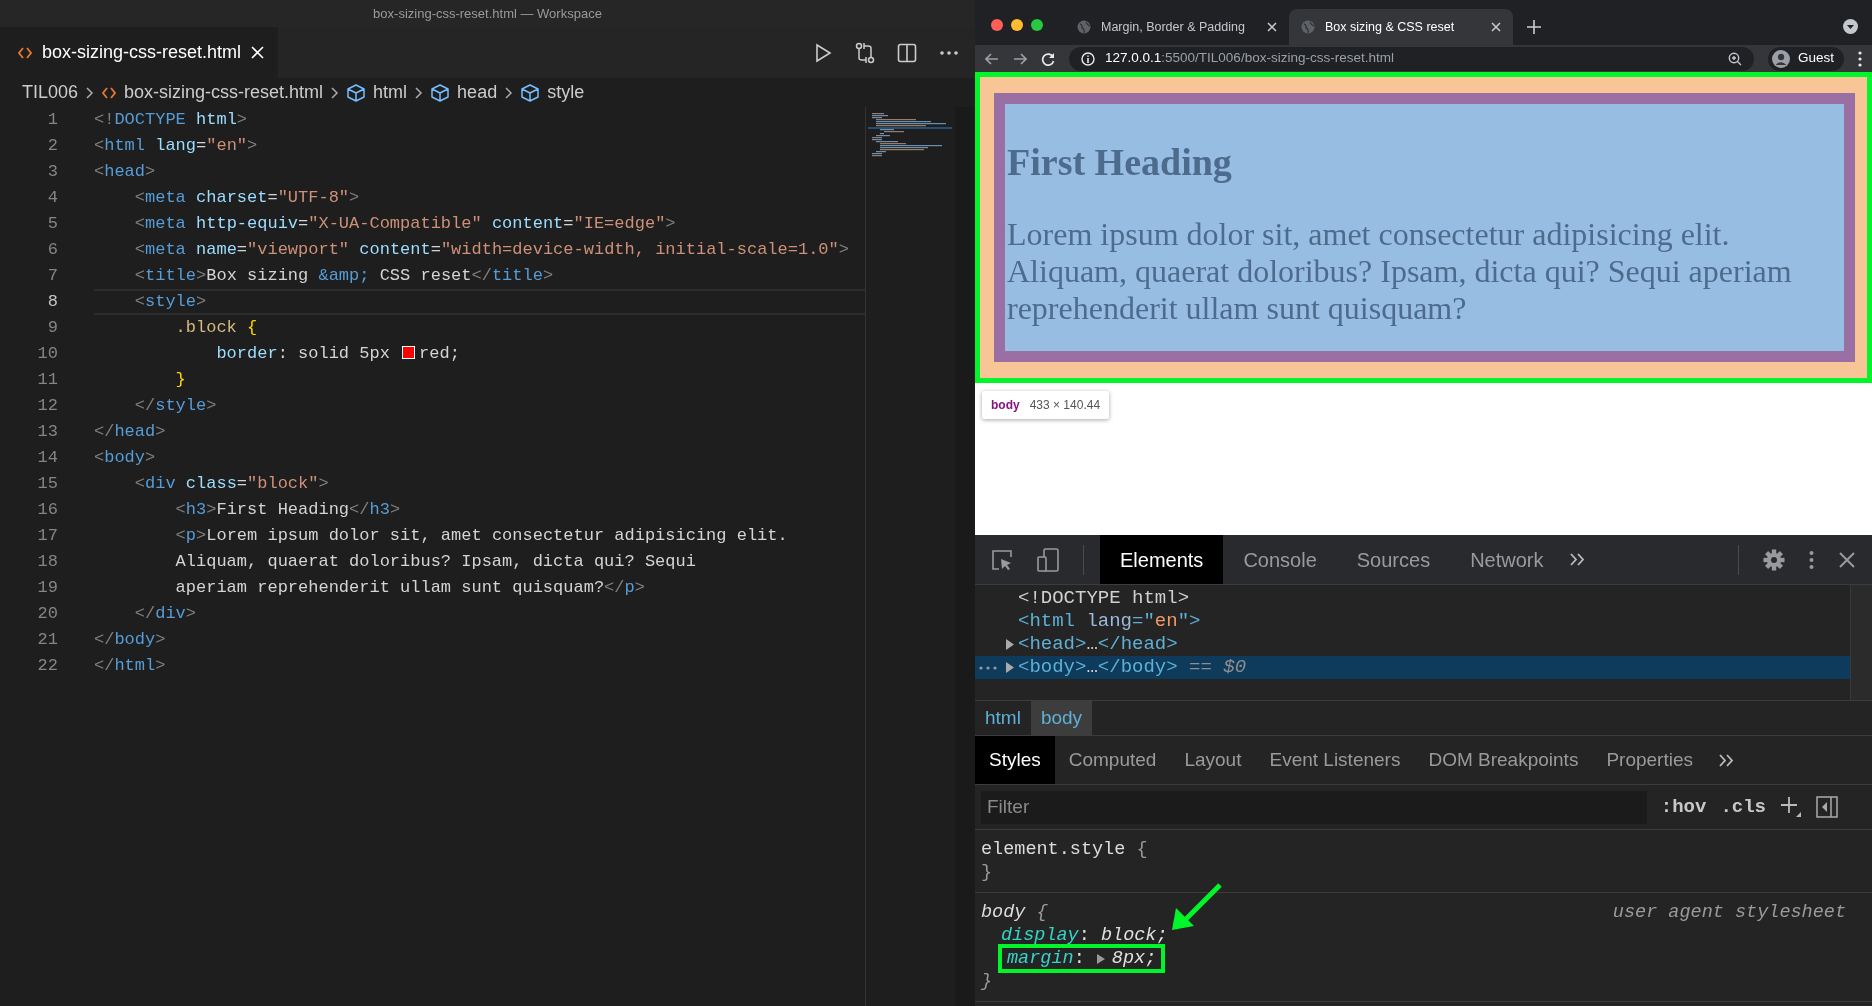  I want to click on breadcrumb-item: head, so click(477, 92).